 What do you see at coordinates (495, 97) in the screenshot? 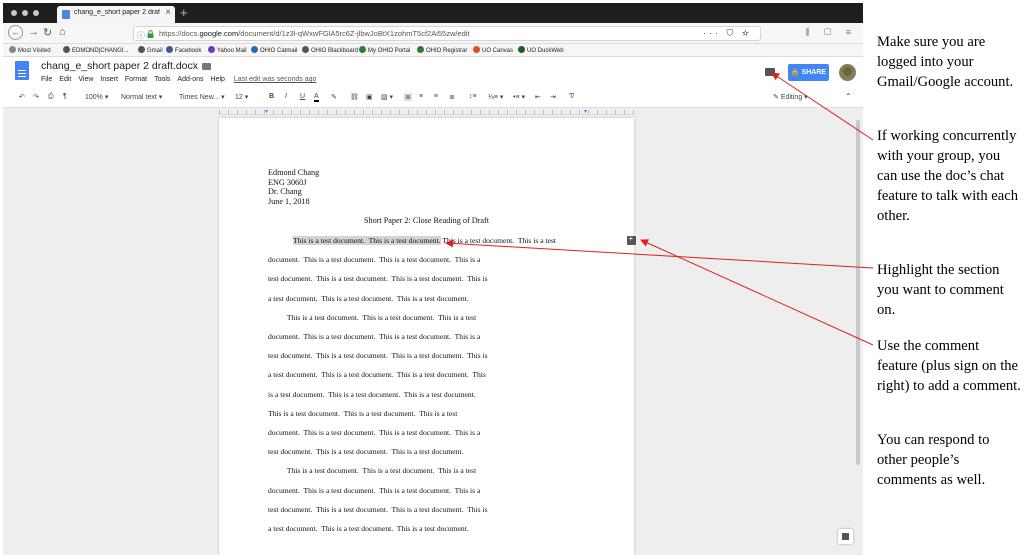
I see `numbered-list-icon: ⅓≡ ▾` at bounding box center [495, 97].